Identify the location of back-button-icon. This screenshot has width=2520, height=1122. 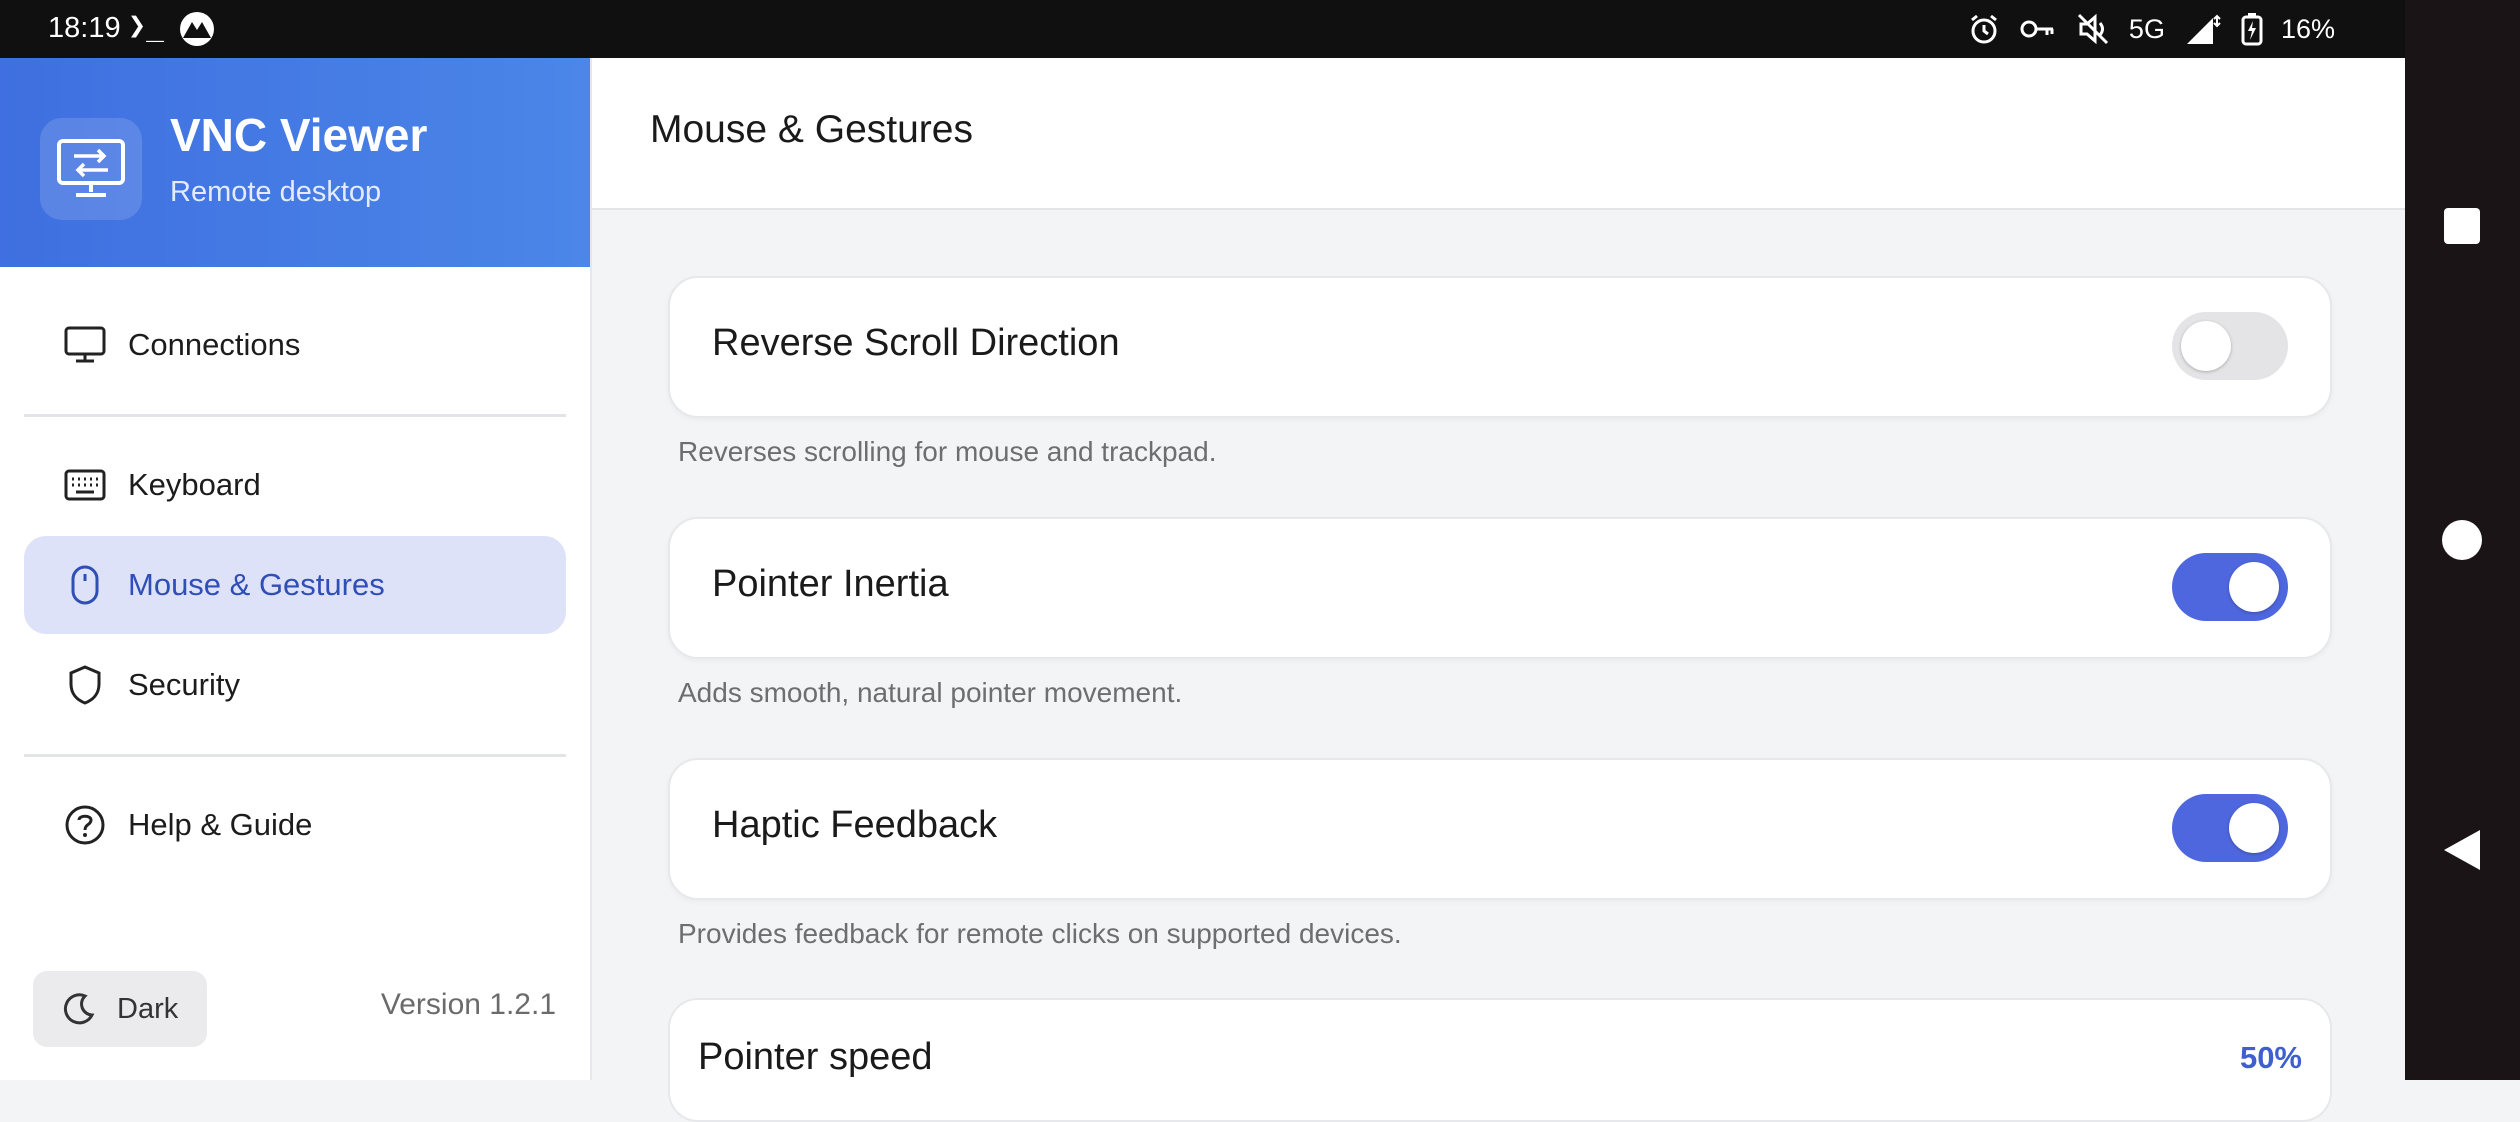
(2462, 850).